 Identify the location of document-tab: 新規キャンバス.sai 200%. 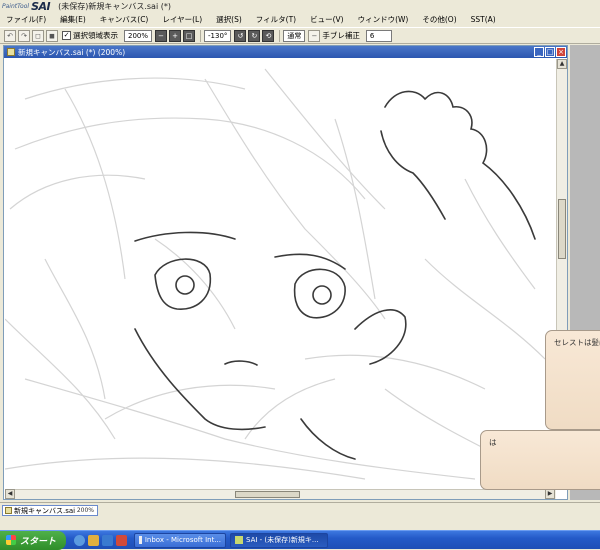
(50, 510).